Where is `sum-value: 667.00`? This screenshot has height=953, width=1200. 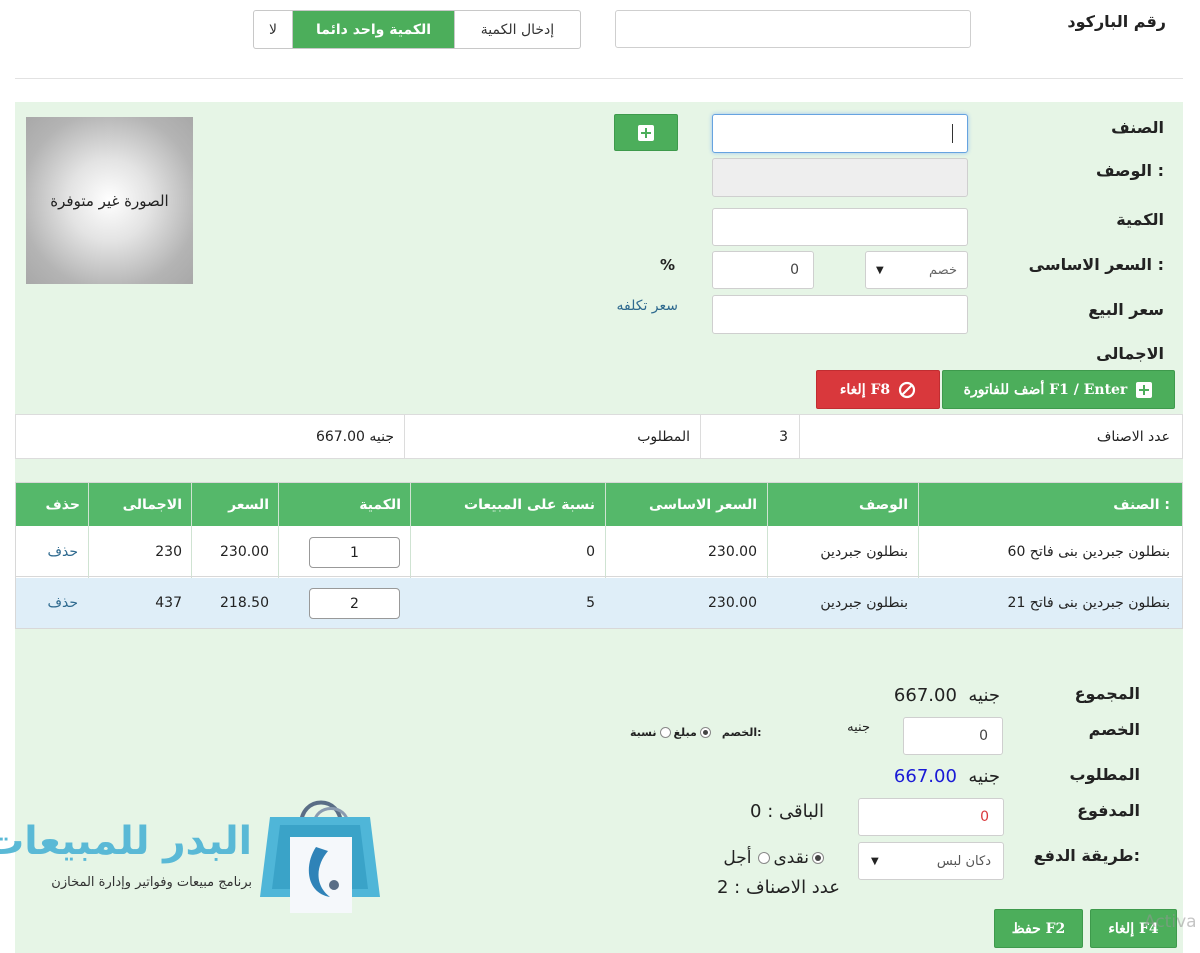 sum-value: 667.00 is located at coordinates (925, 695).